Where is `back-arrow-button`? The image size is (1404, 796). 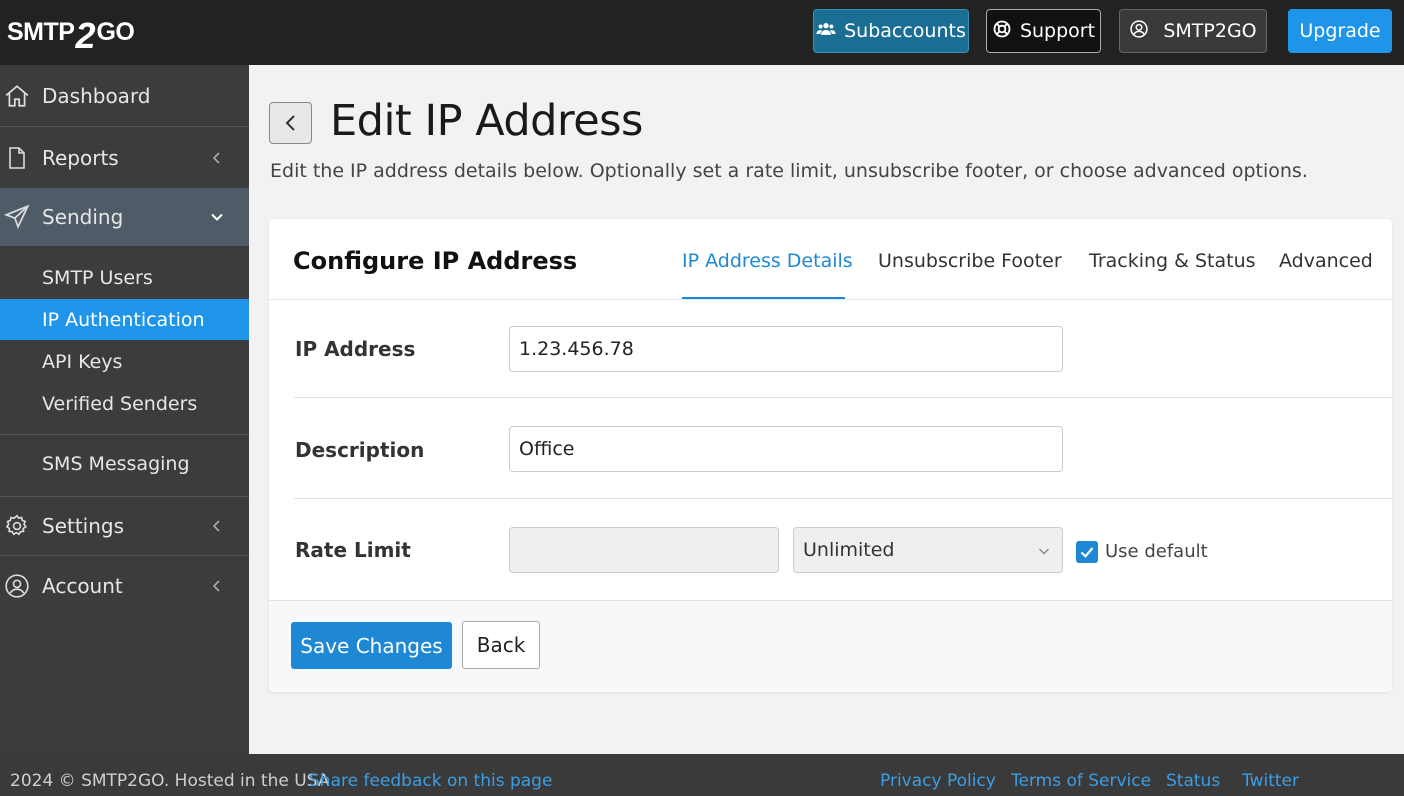 back-arrow-button is located at coordinates (290, 123).